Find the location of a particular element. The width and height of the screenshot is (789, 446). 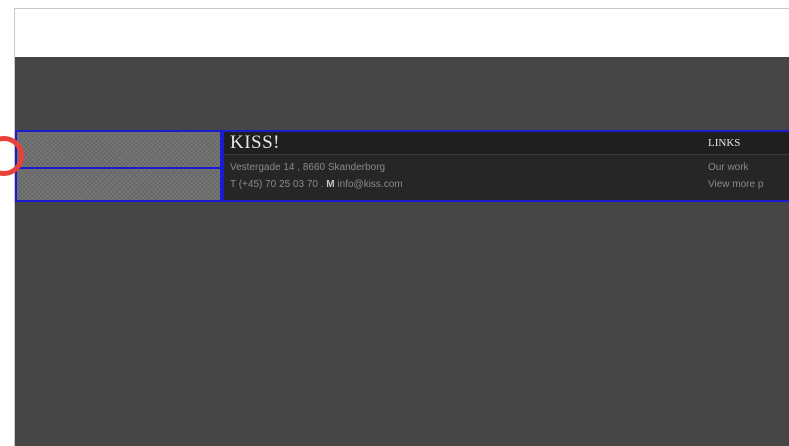

page-header-band is located at coordinates (402, 33).